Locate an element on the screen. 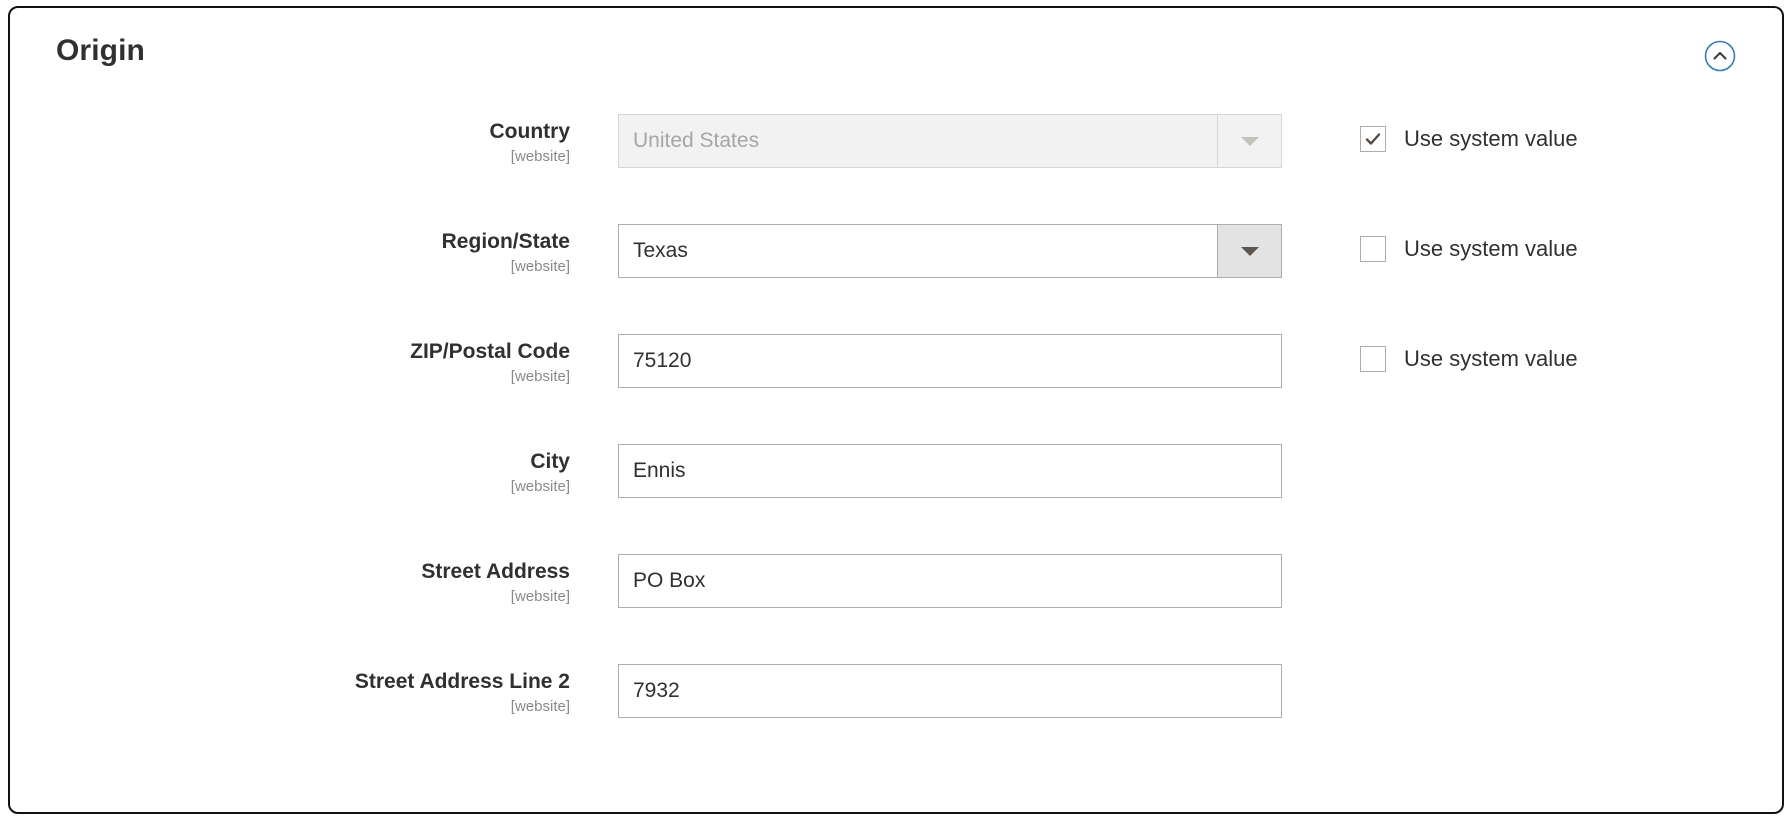  field-row: Street Address [website] is located at coordinates (896, 599).